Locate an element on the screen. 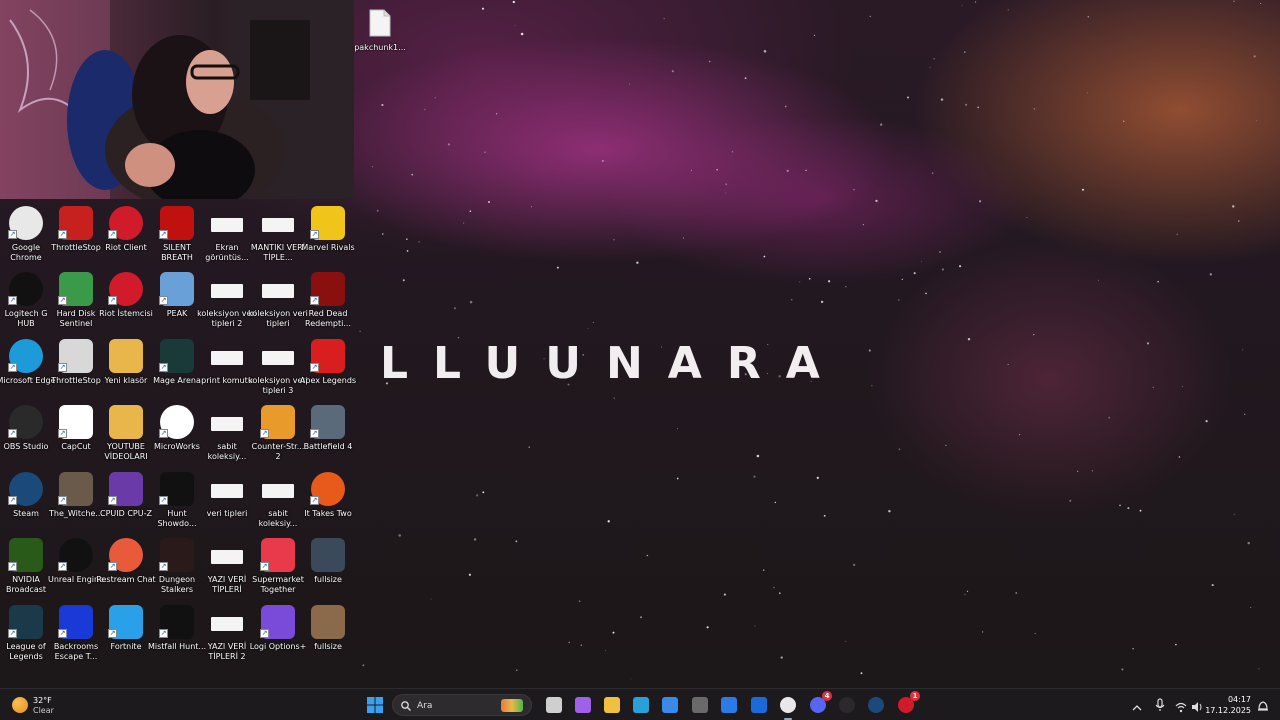 This screenshot has height=720, width=1280. desktop-icon-supermarket: ↗ Supermarket Together is located at coordinates (278, 569).